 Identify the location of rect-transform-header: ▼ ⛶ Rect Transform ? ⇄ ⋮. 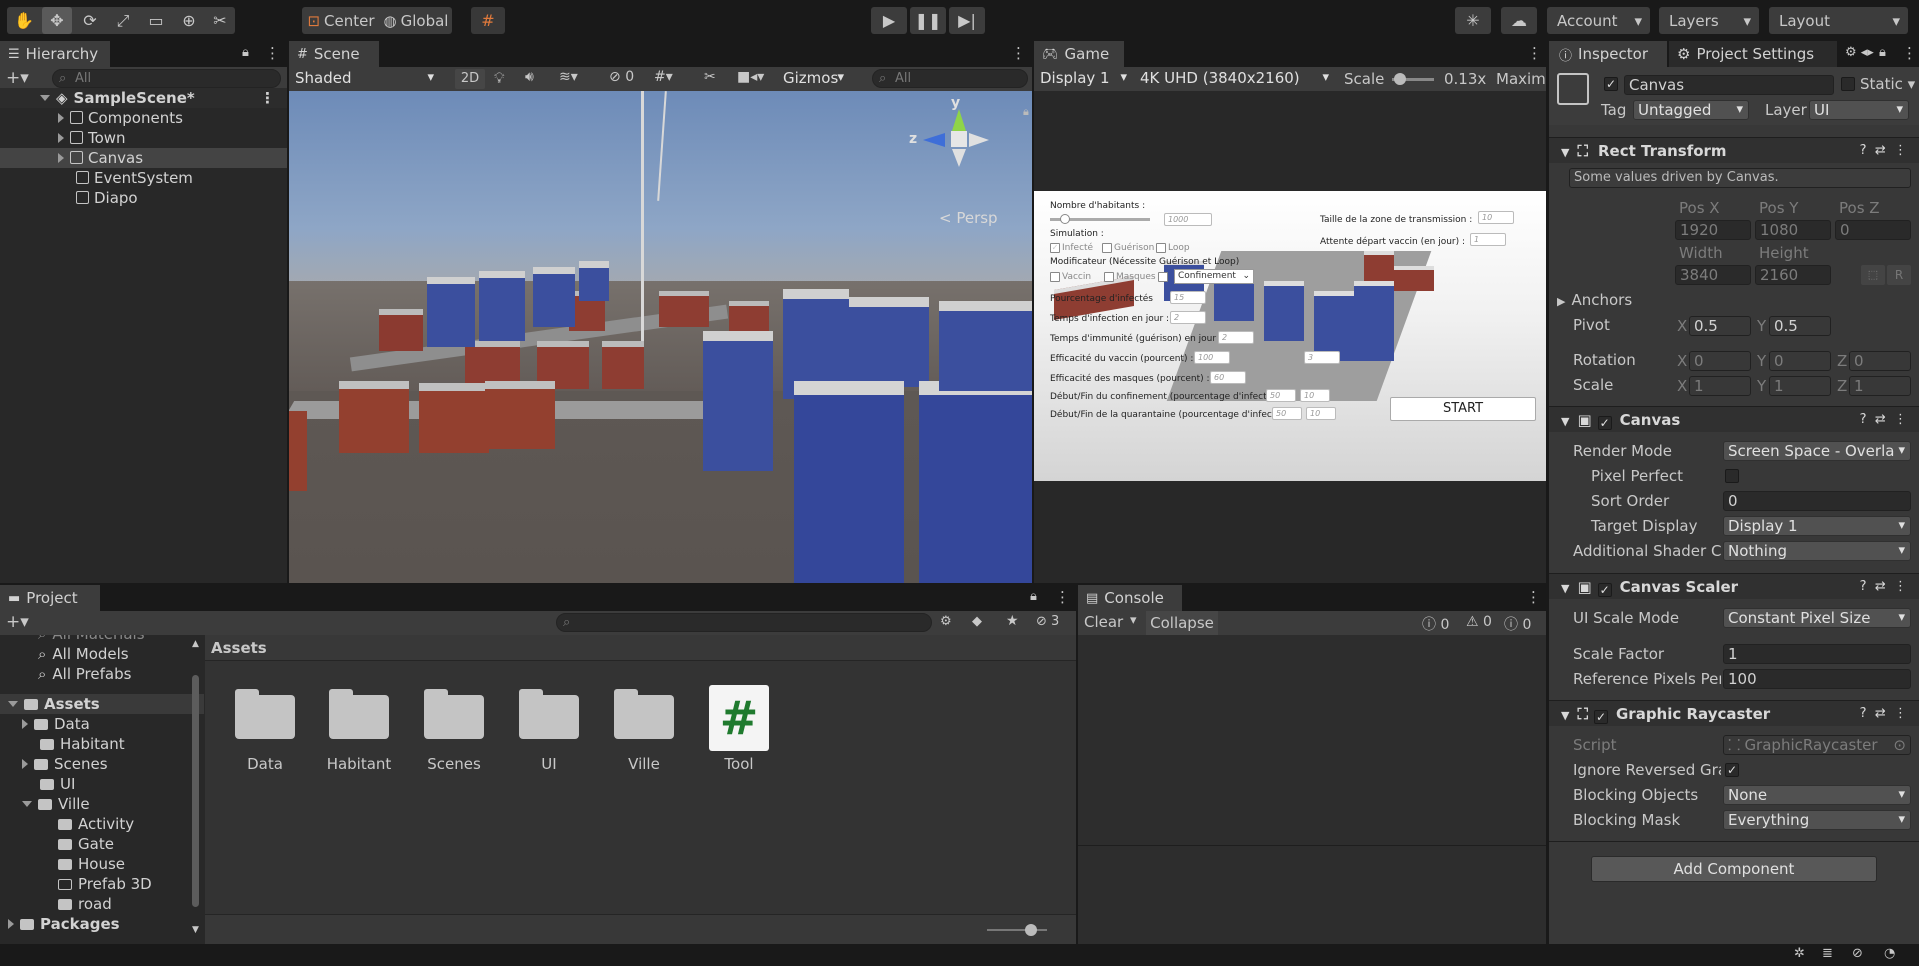
(1734, 150).